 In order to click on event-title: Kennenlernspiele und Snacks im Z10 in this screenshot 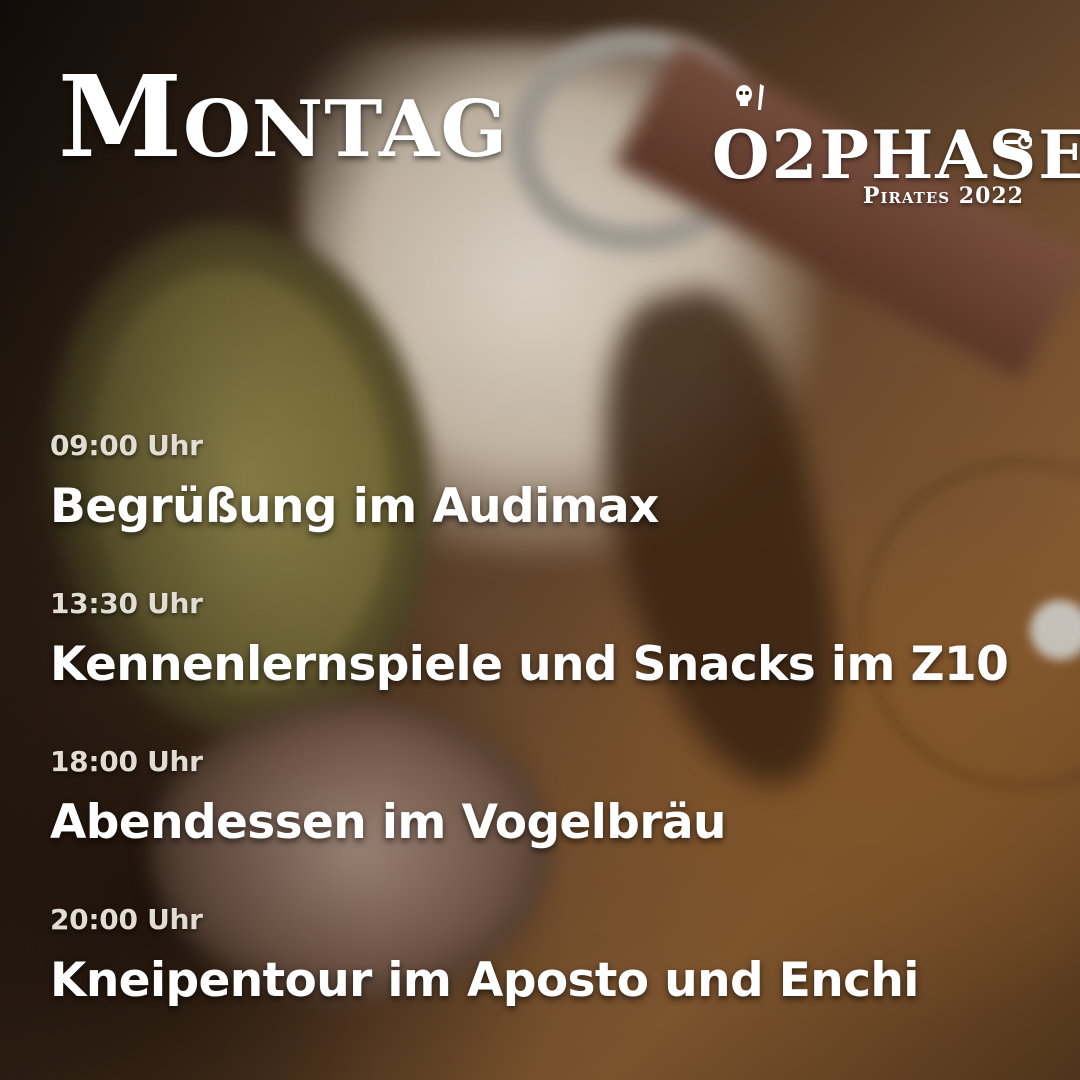, I will do `click(529, 664)`.